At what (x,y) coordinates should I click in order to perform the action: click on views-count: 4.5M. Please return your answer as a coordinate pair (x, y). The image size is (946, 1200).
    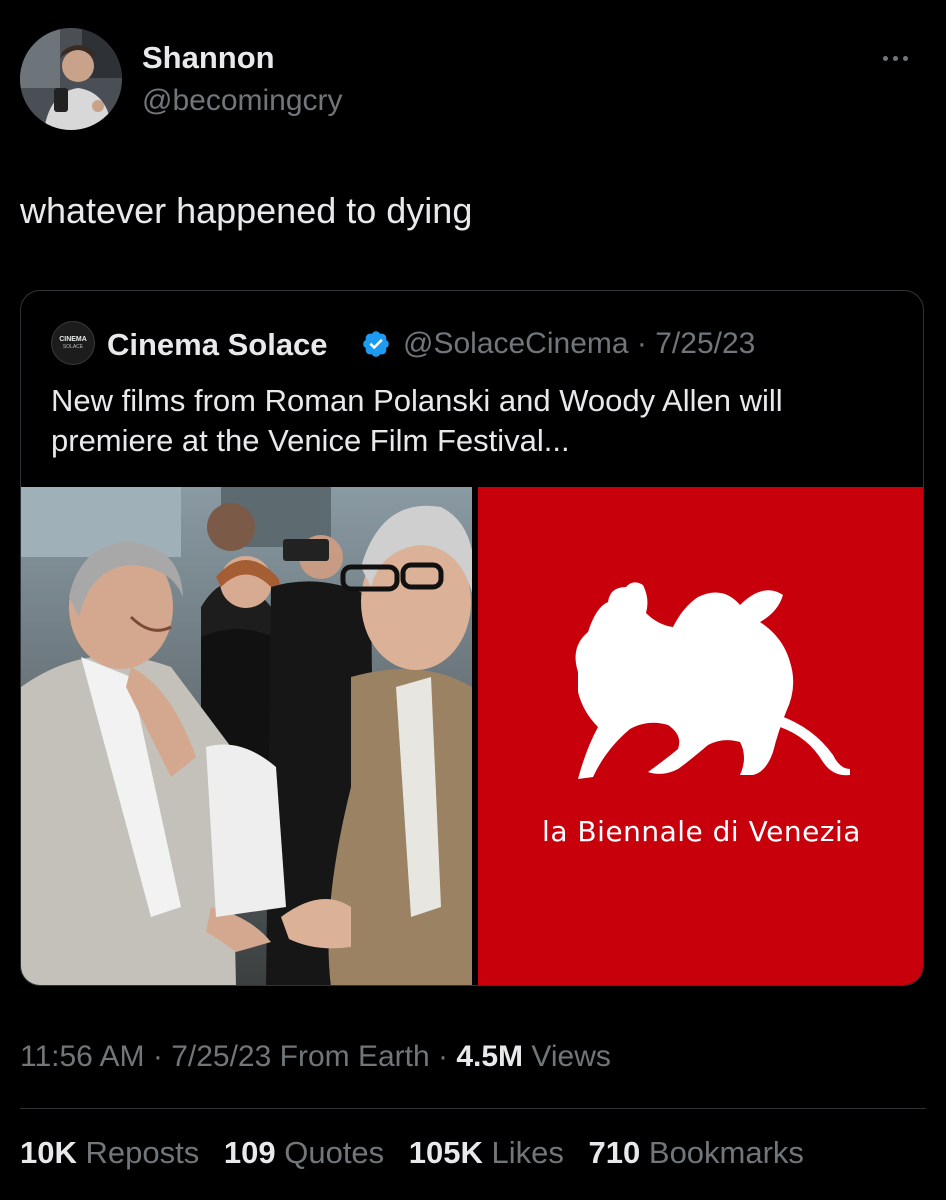
    Looking at the image, I should click on (490, 1056).